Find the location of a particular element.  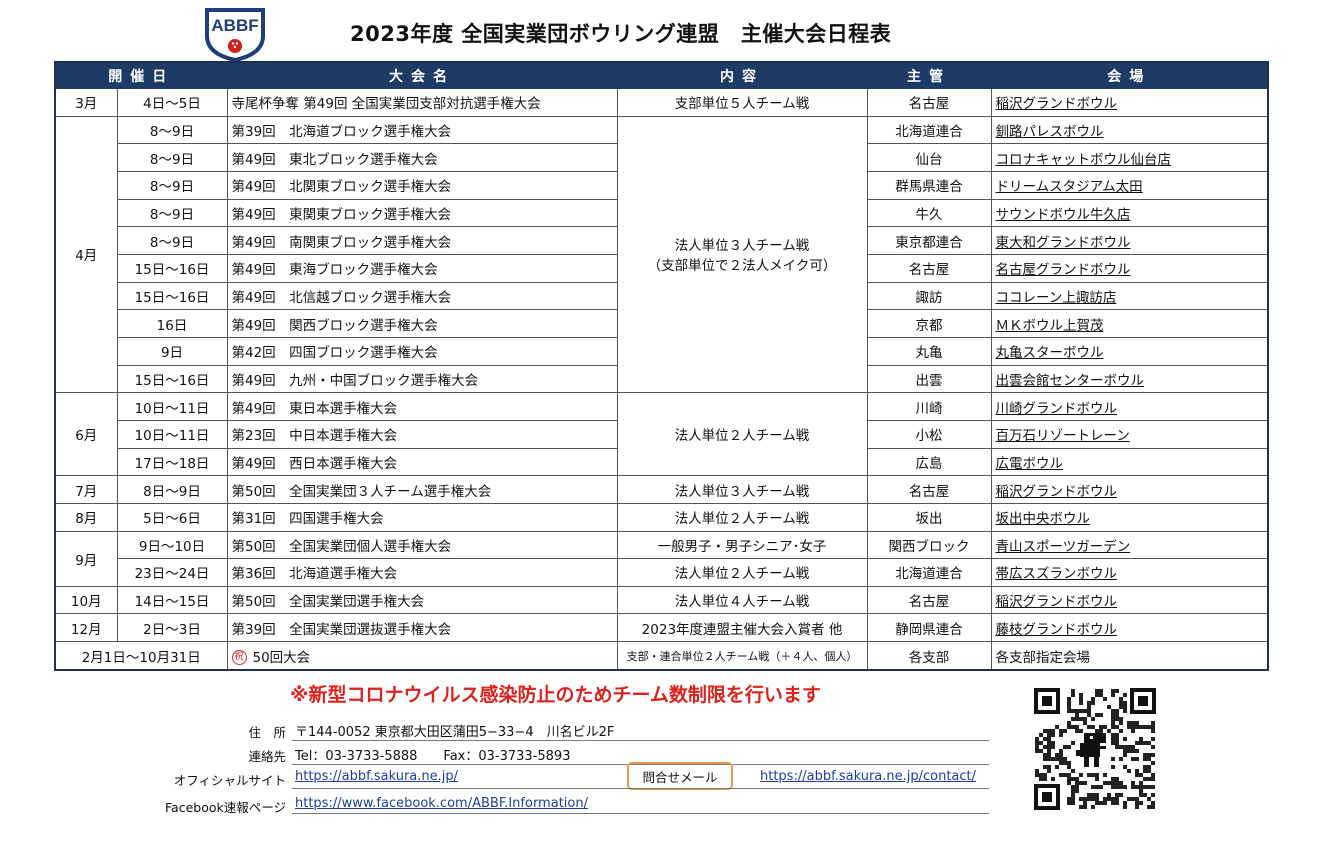

venue-link: ドリームスタジアム太田 is located at coordinates (1129, 185).